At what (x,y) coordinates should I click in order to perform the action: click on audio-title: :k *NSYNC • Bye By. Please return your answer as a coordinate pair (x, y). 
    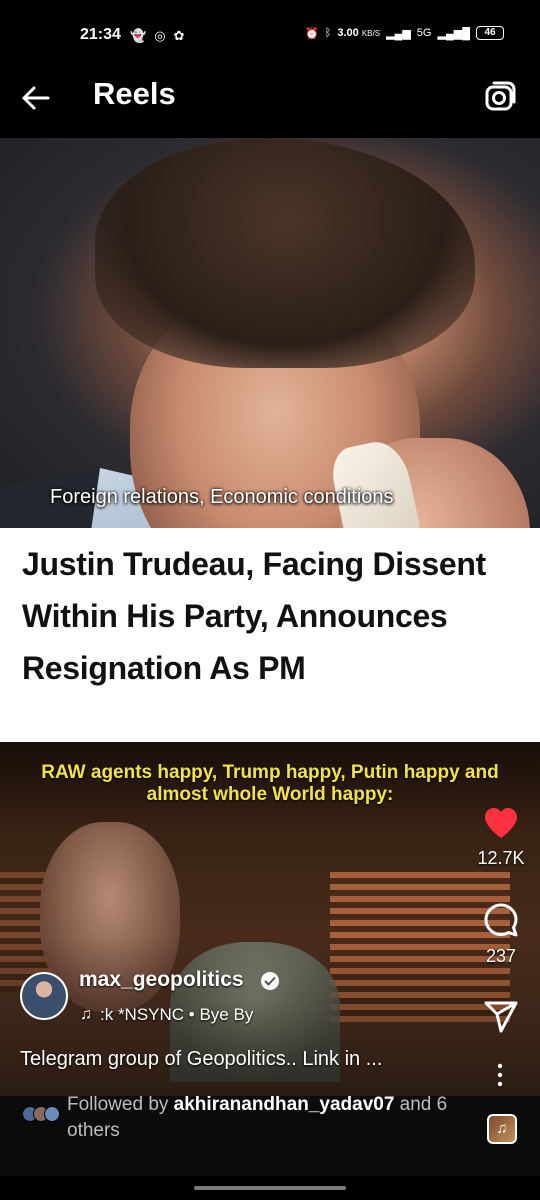
    Looking at the image, I should click on (176, 1015).